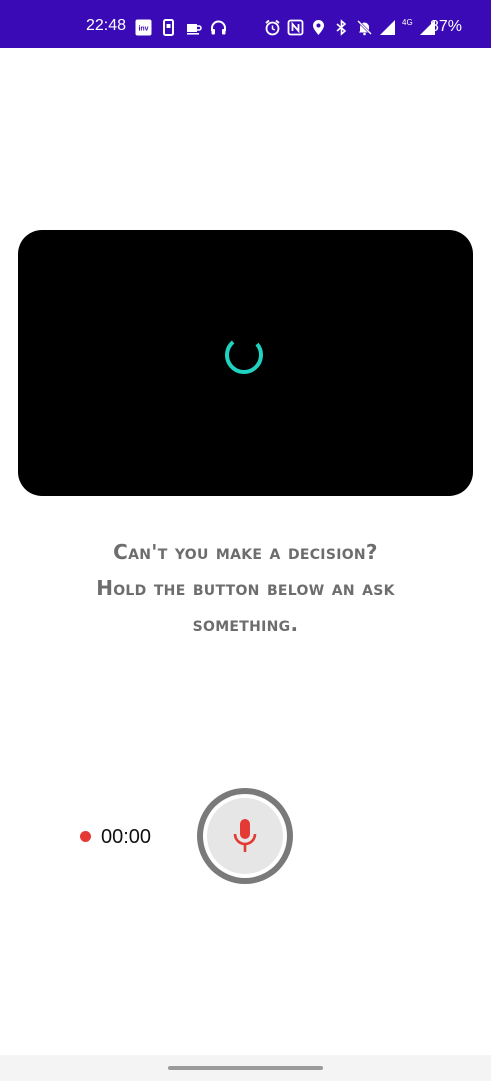  What do you see at coordinates (364, 27) in the screenshot?
I see `mute-bell-icon` at bounding box center [364, 27].